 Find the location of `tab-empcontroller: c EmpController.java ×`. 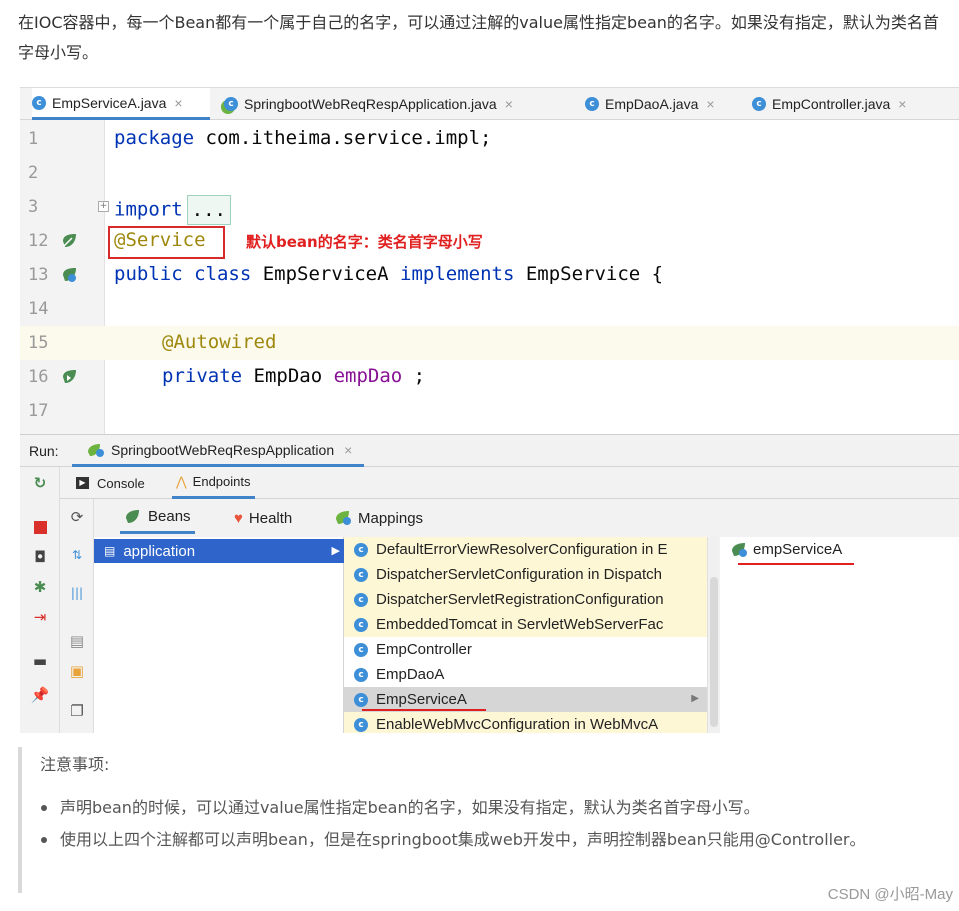

tab-empcontroller: c EmpController.java × is located at coordinates (847, 103).